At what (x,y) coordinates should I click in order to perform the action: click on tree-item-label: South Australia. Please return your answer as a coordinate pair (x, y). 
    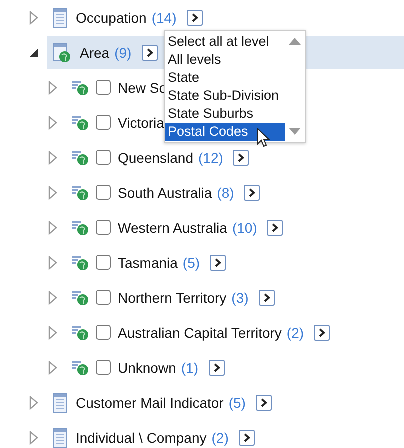
    Looking at the image, I should click on (165, 192).